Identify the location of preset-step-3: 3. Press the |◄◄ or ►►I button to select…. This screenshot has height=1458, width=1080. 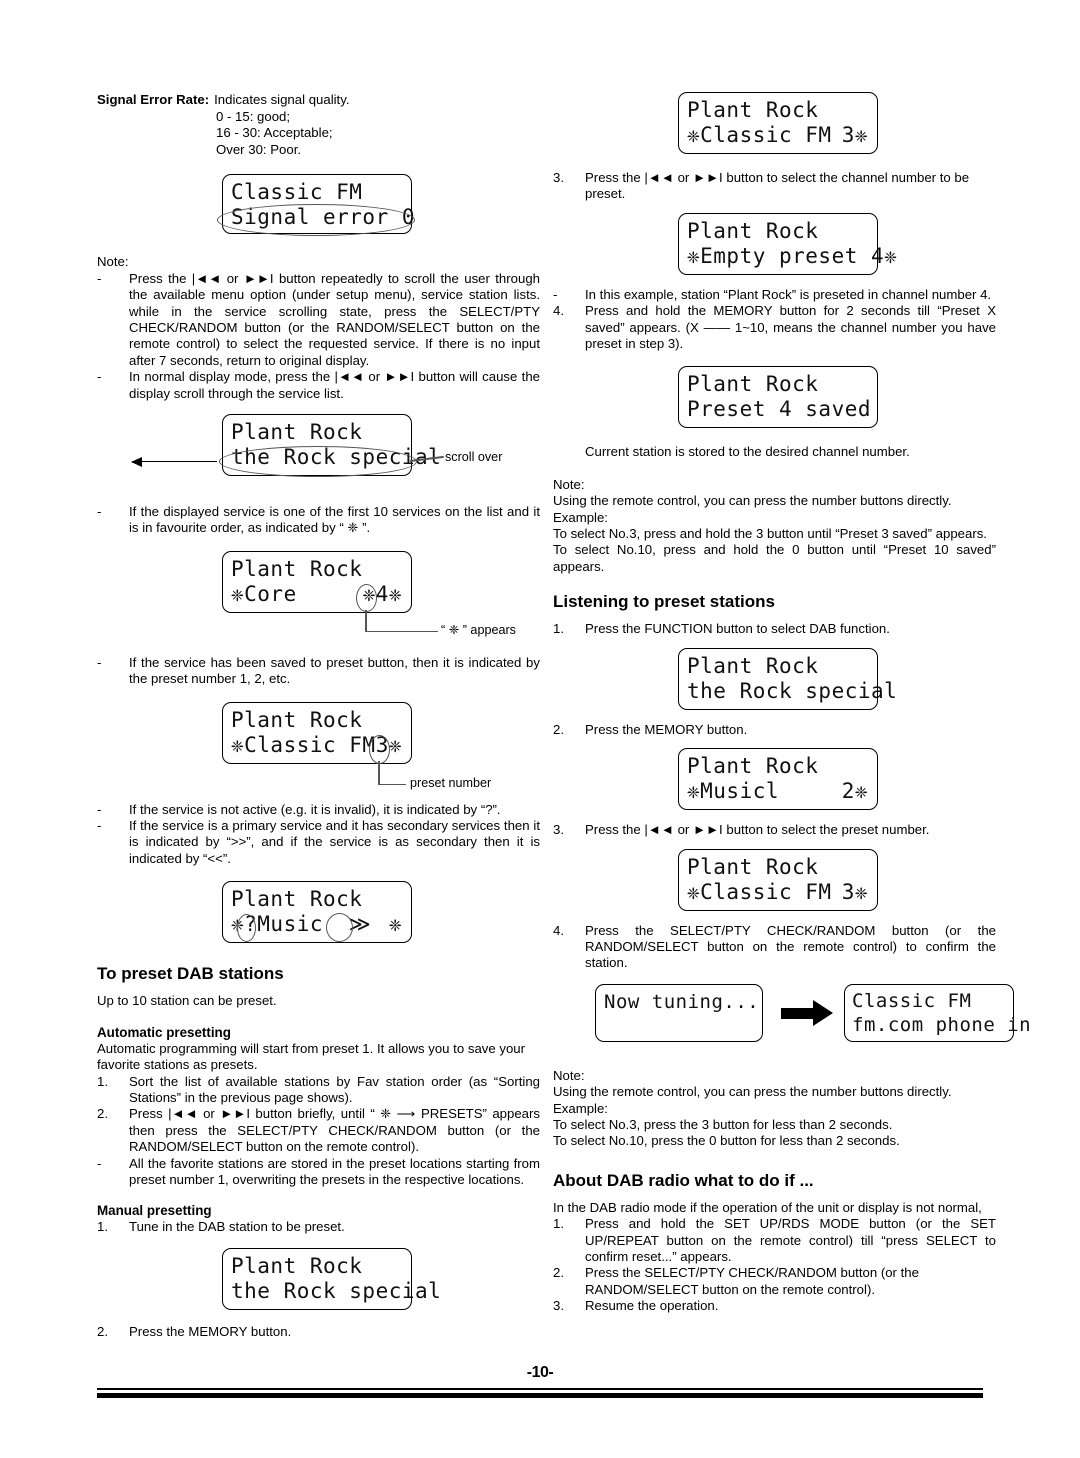
(774, 186).